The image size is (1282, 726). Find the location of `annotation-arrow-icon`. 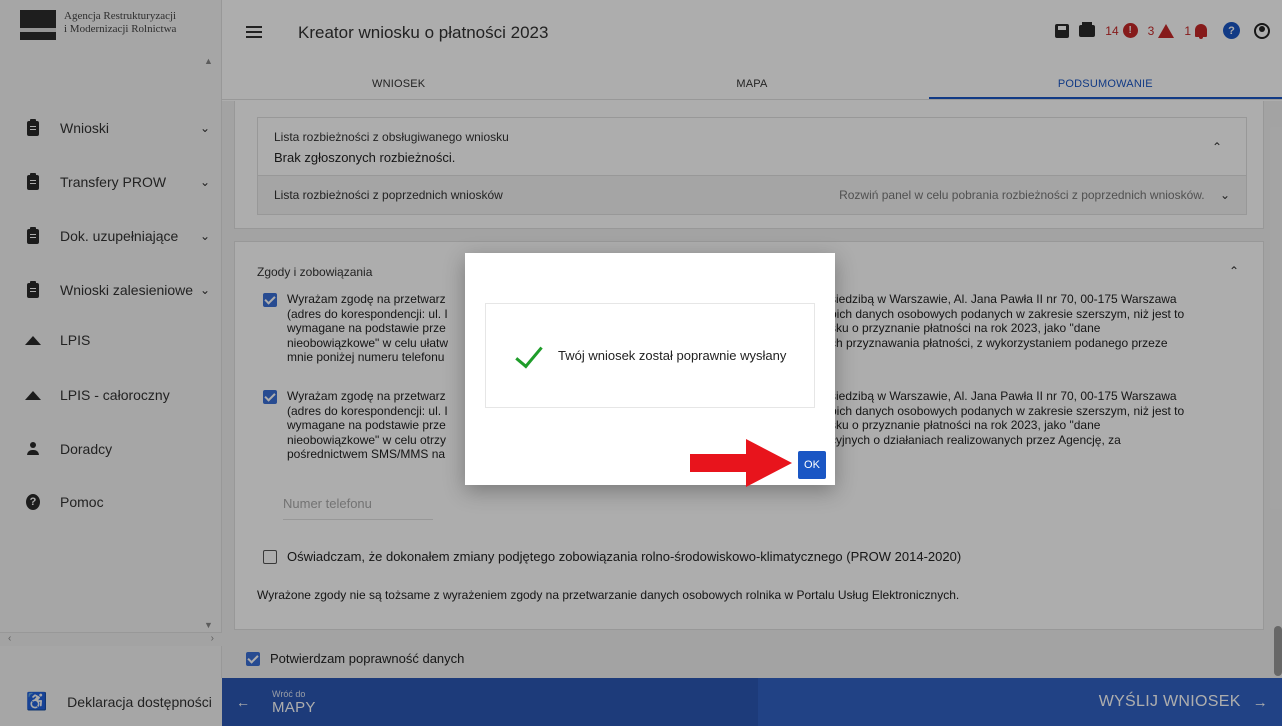

annotation-arrow-icon is located at coordinates (741, 463).